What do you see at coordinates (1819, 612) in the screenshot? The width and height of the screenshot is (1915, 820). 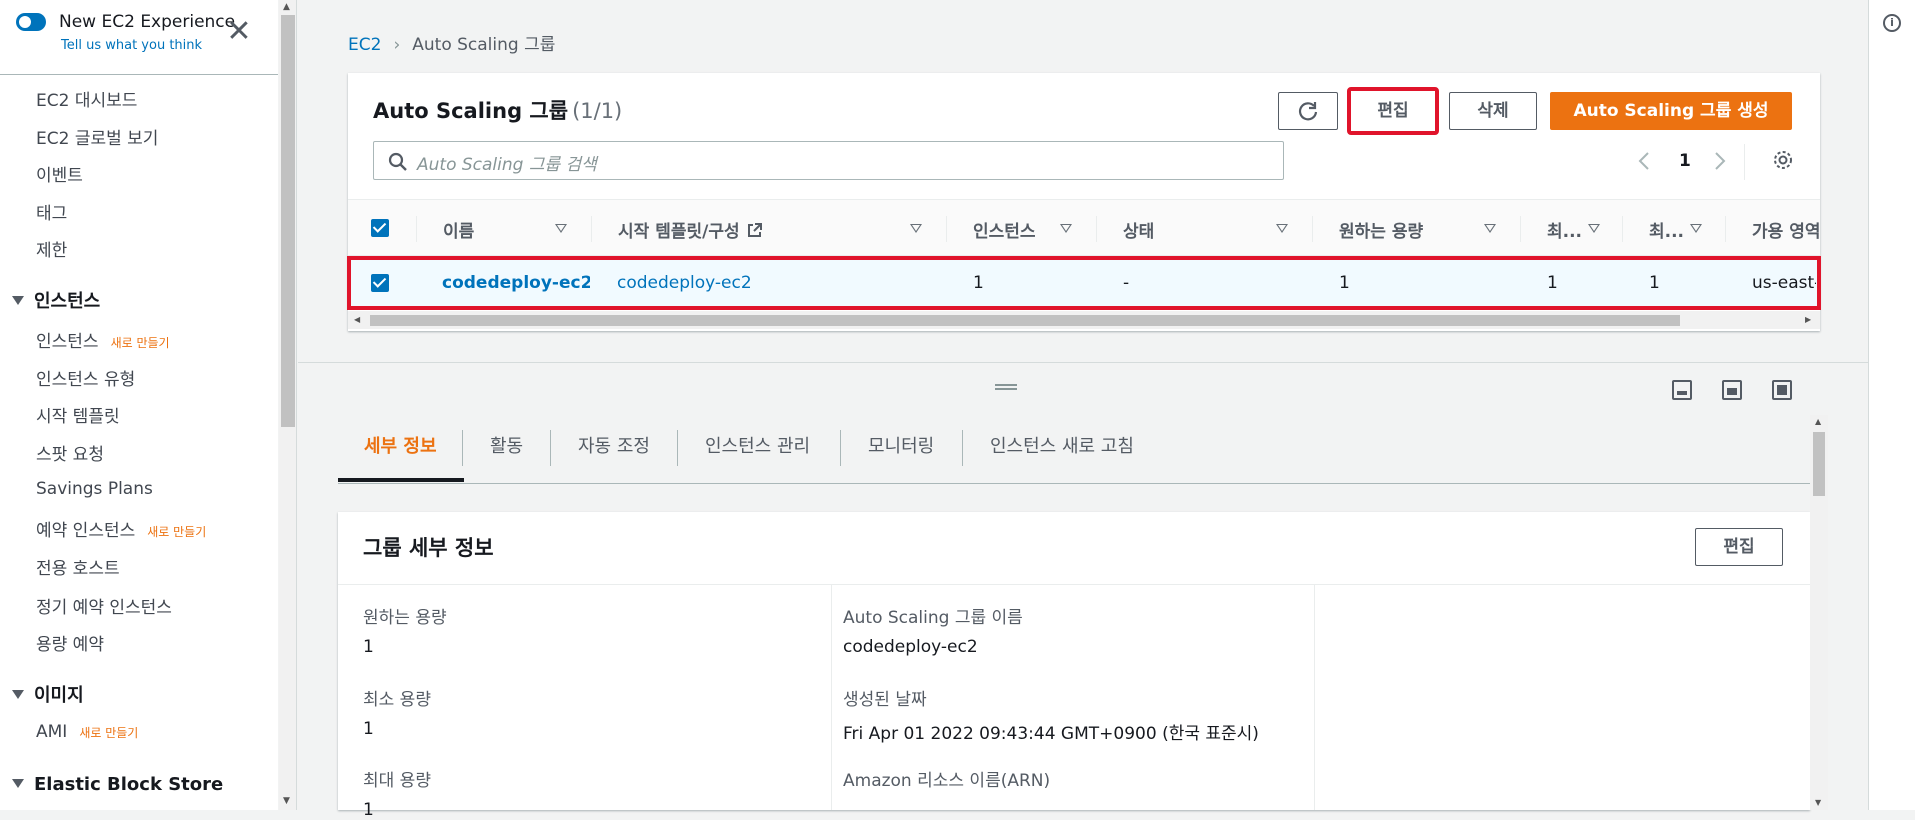 I see `content-scrollbar: ▲ ▼` at bounding box center [1819, 612].